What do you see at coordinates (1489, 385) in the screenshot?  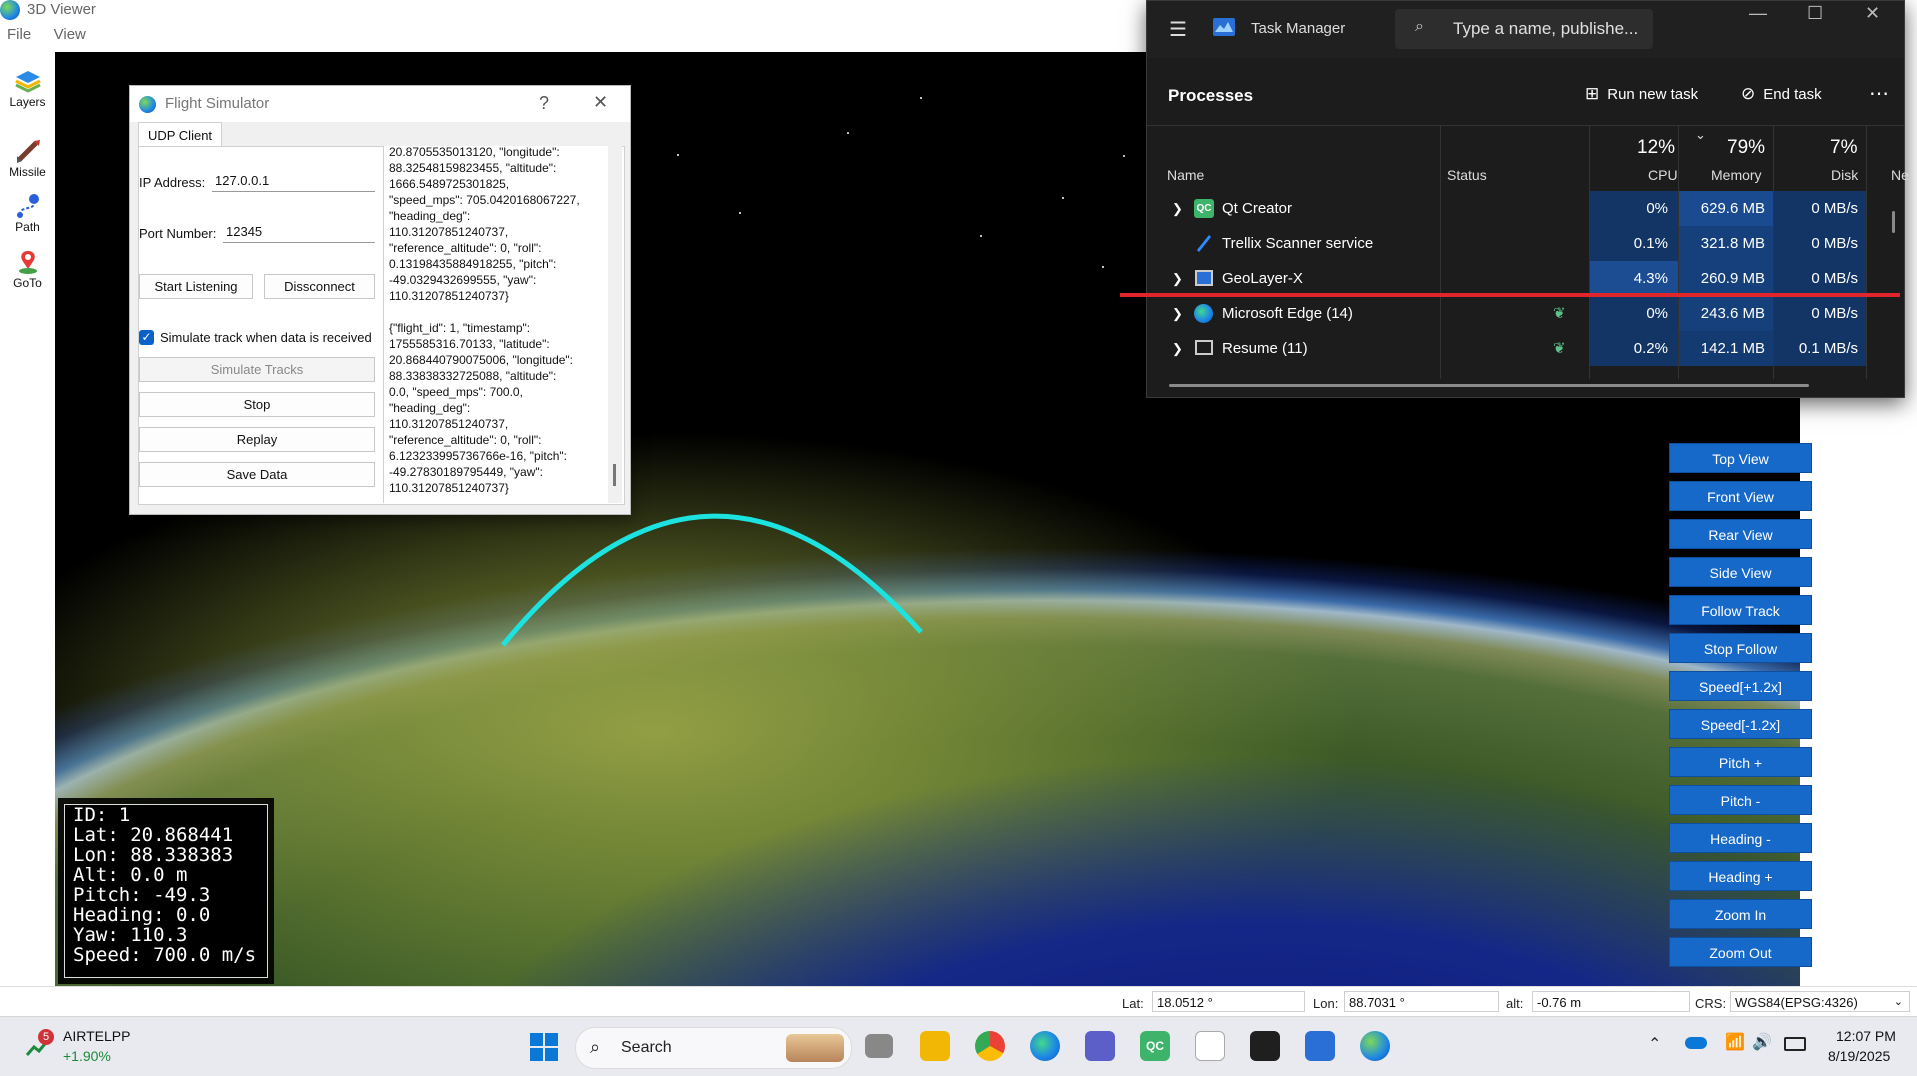 I see `horizontal-scrollbar` at bounding box center [1489, 385].